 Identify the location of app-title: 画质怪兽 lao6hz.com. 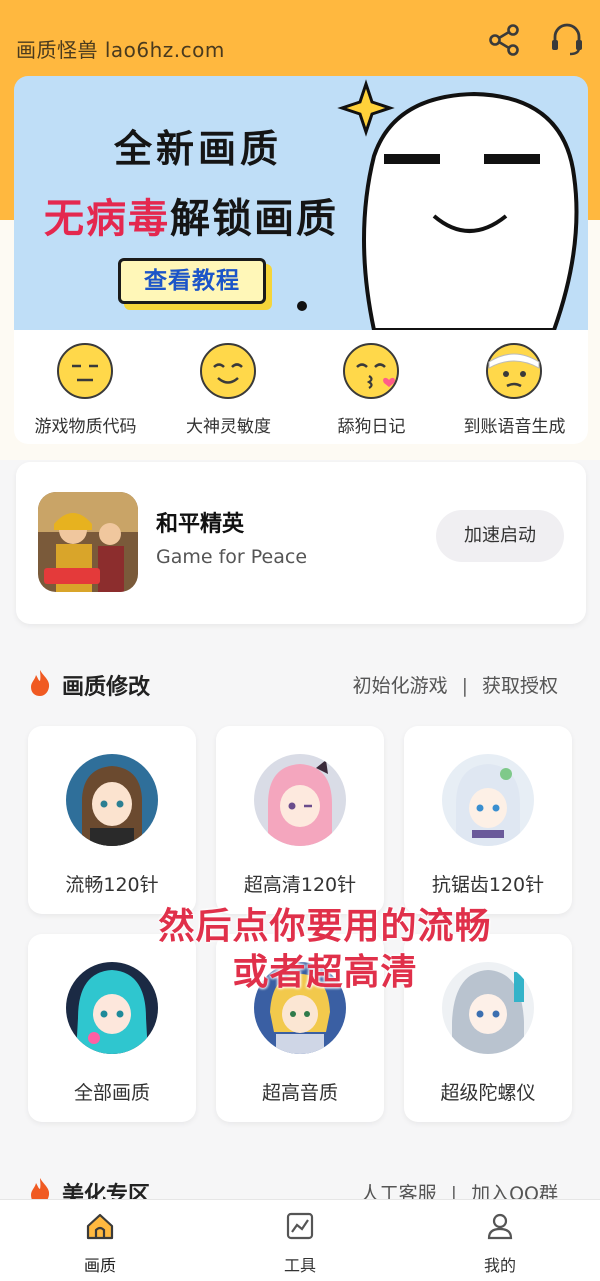
(120, 50).